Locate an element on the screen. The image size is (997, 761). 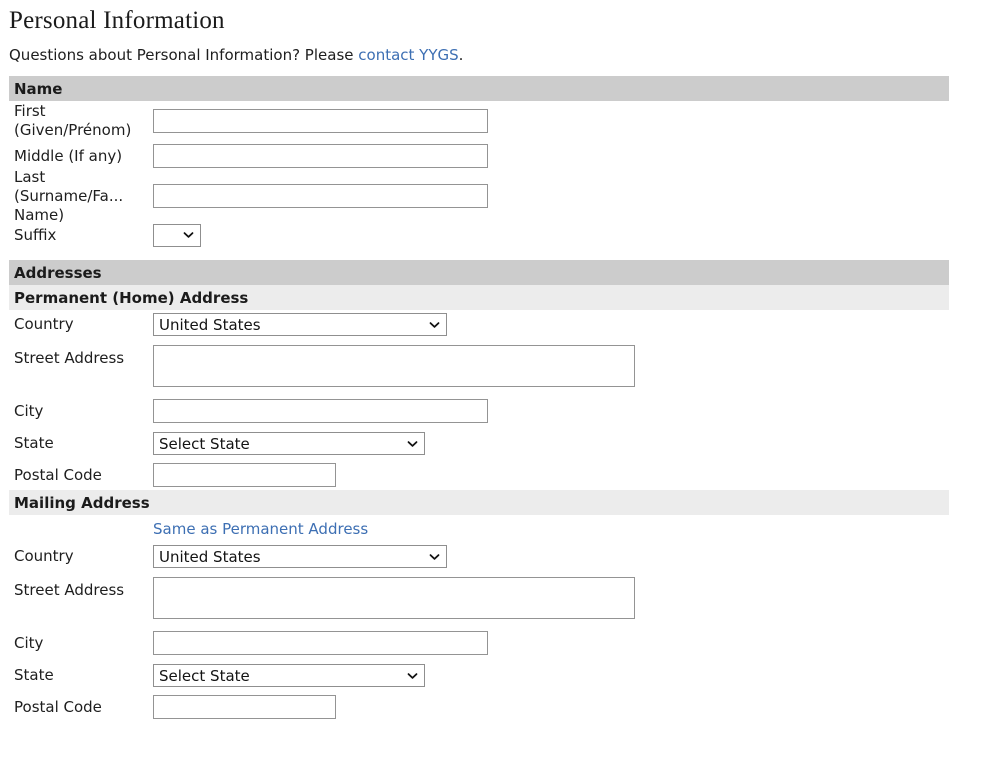
subsection-header-mailing-address: Mailing Address is located at coordinates (479, 502).